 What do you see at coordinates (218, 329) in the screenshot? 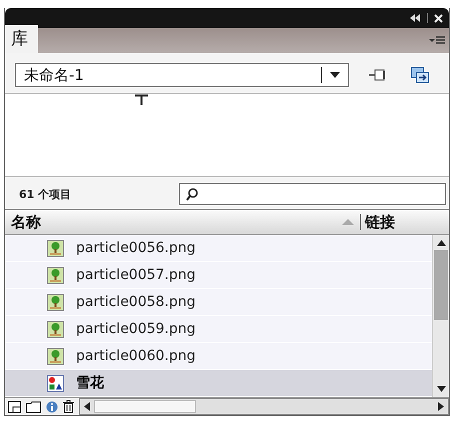
I see `library-item: particle0059.png` at bounding box center [218, 329].